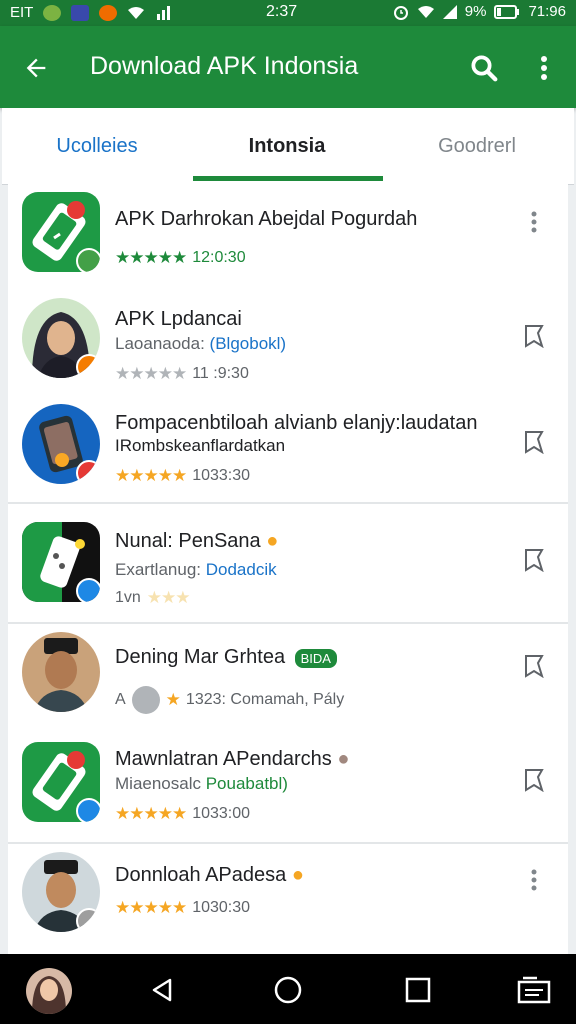 The image size is (576, 1024). What do you see at coordinates (288, 178) in the screenshot?
I see `tab-indicator` at bounding box center [288, 178].